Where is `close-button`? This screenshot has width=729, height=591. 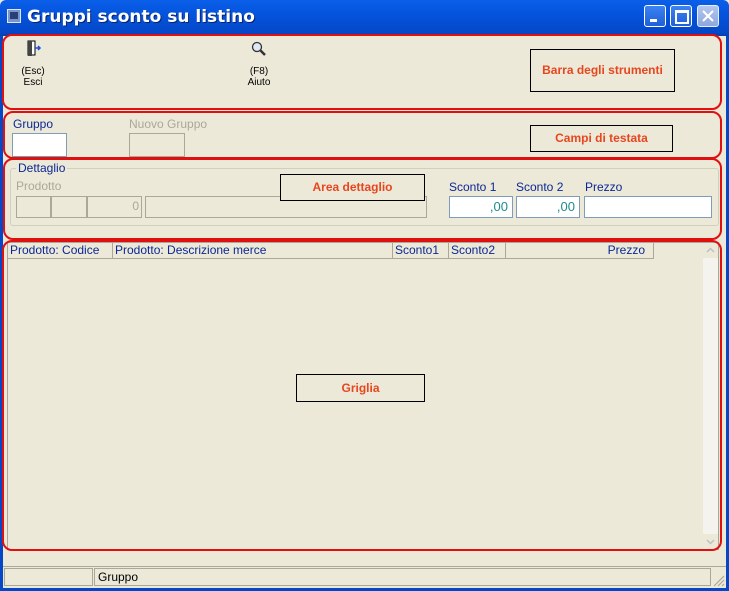 close-button is located at coordinates (708, 16).